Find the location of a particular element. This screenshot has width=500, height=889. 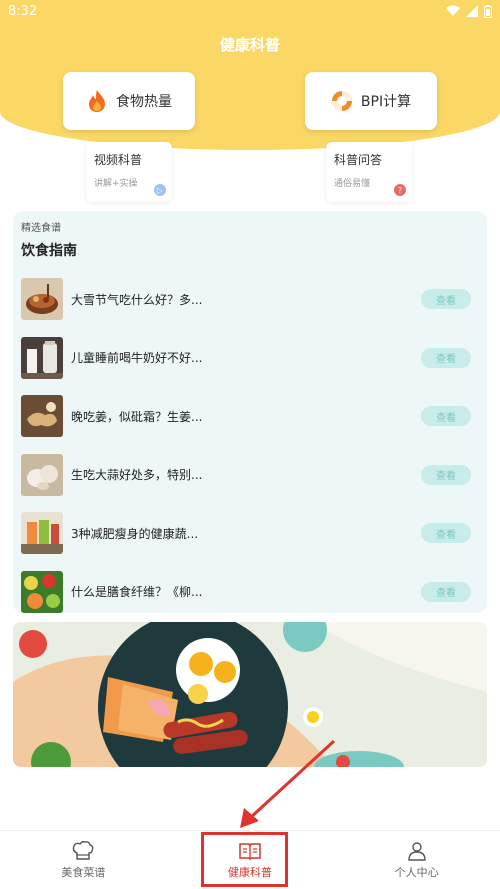

list-item: 什么是膳食纤维？《柳... 查看 is located at coordinates (250, 592).